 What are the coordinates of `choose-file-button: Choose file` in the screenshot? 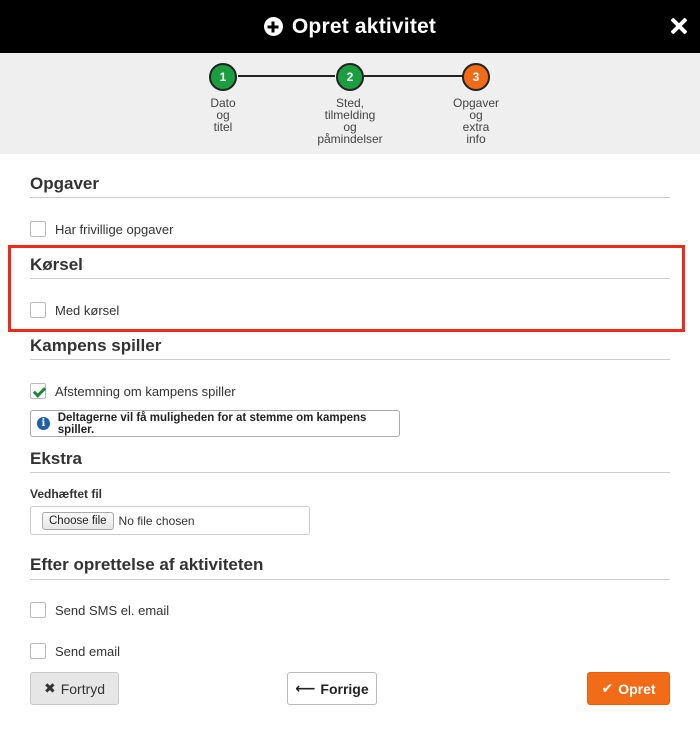 It's located at (78, 520).